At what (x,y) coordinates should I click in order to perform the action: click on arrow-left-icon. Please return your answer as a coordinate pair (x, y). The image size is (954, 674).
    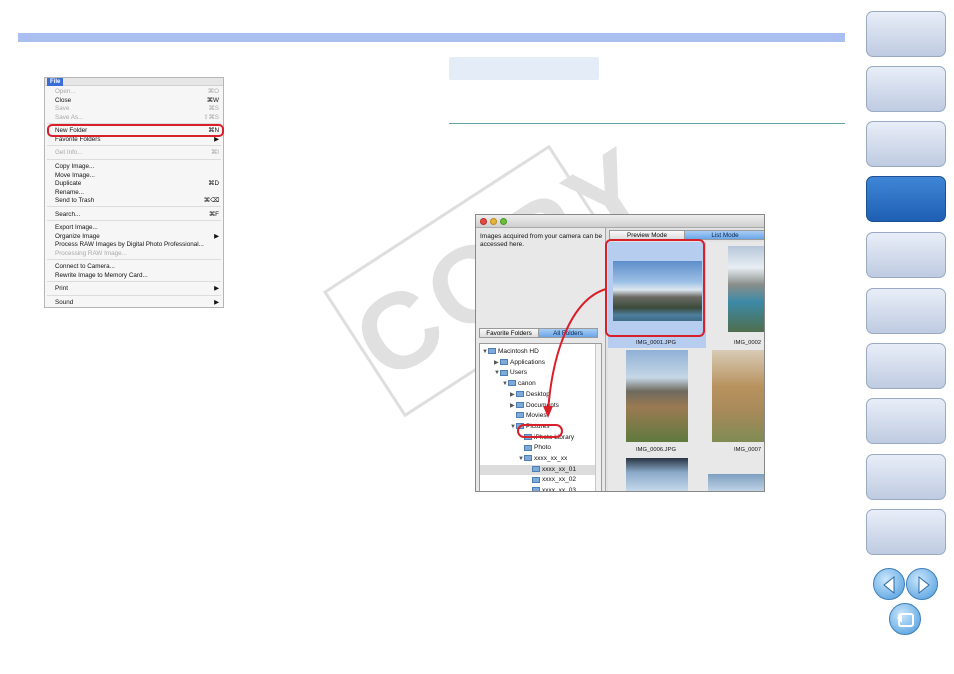
    Looking at the image, I should click on (889, 584).